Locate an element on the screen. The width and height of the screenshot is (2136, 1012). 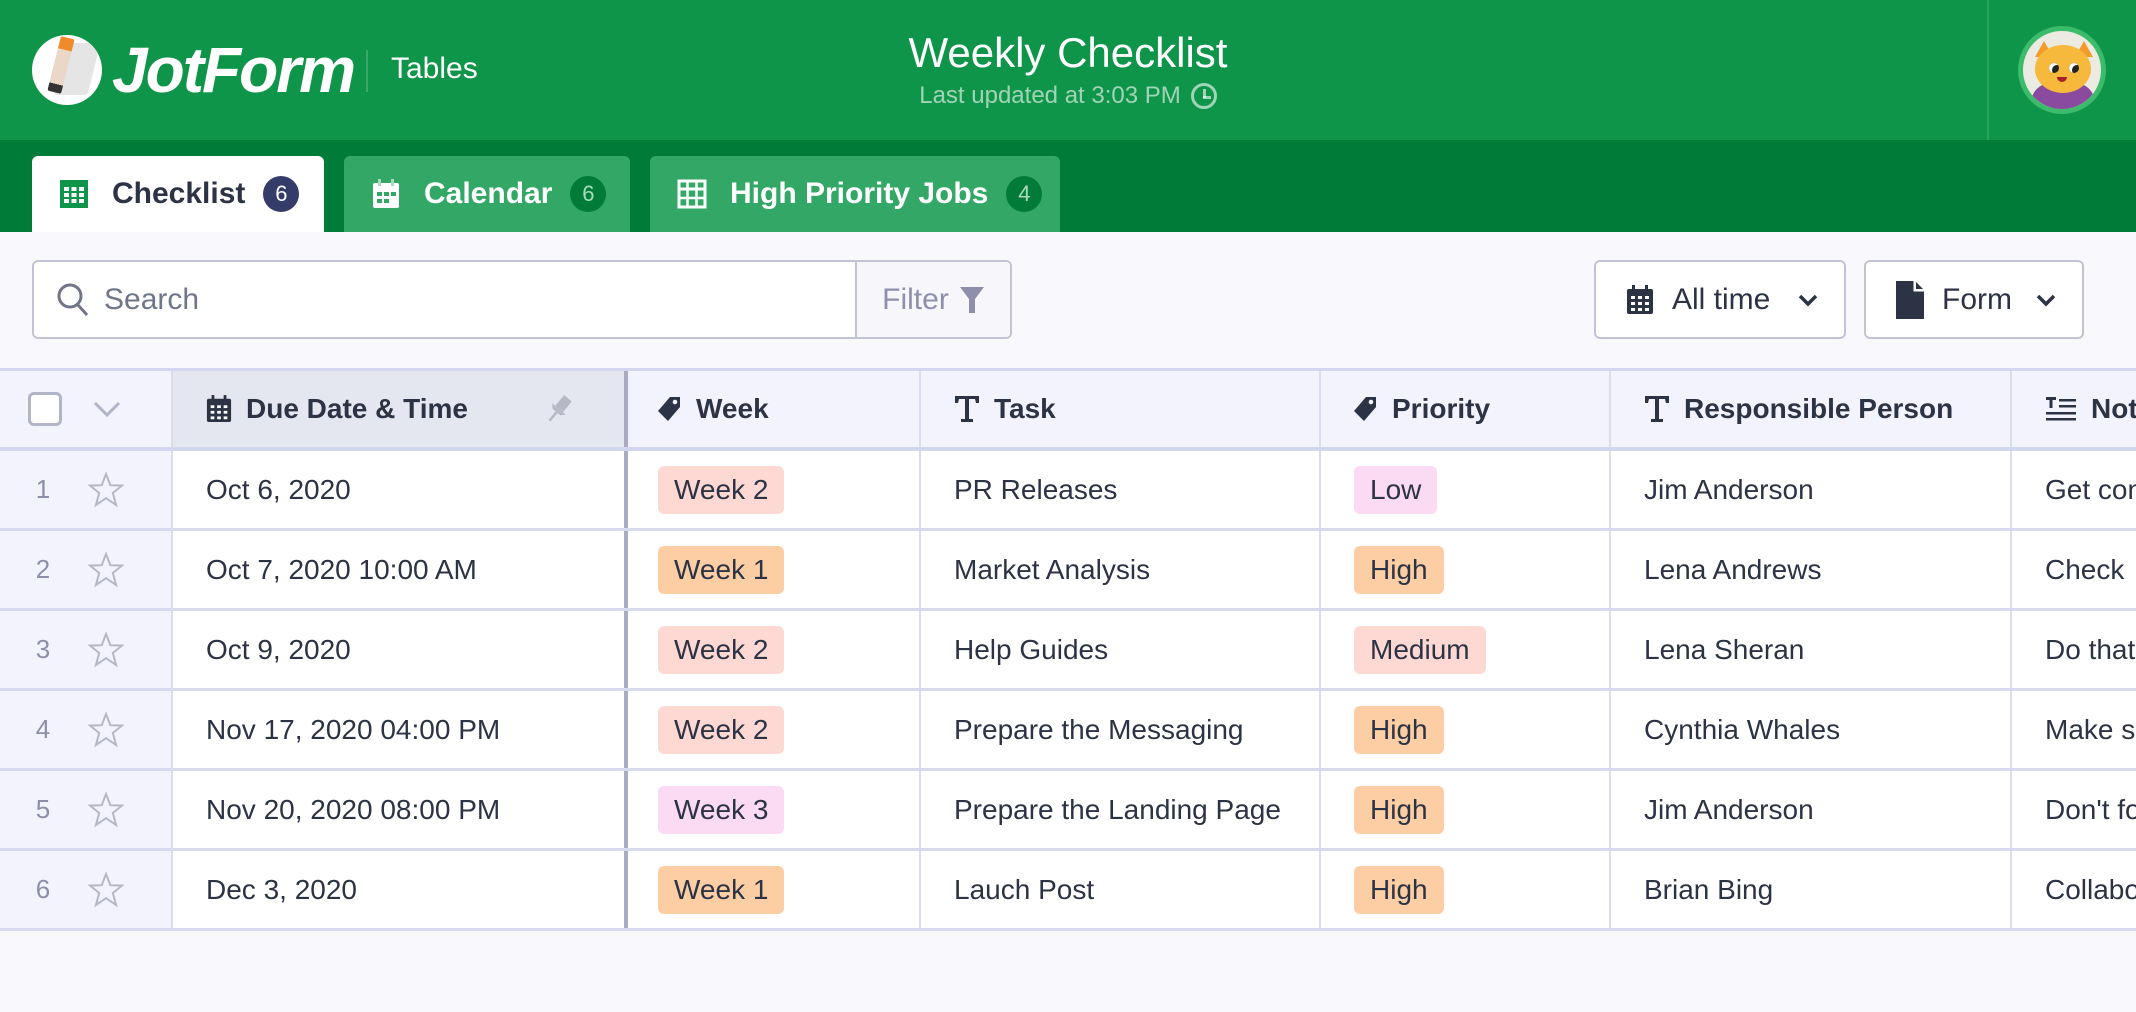
notes-cell: Make s is located at coordinates (2074, 729).